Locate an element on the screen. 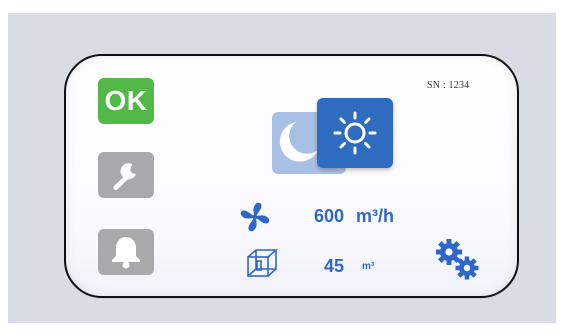 This screenshot has width=563, height=336. fan-icon is located at coordinates (255, 217).